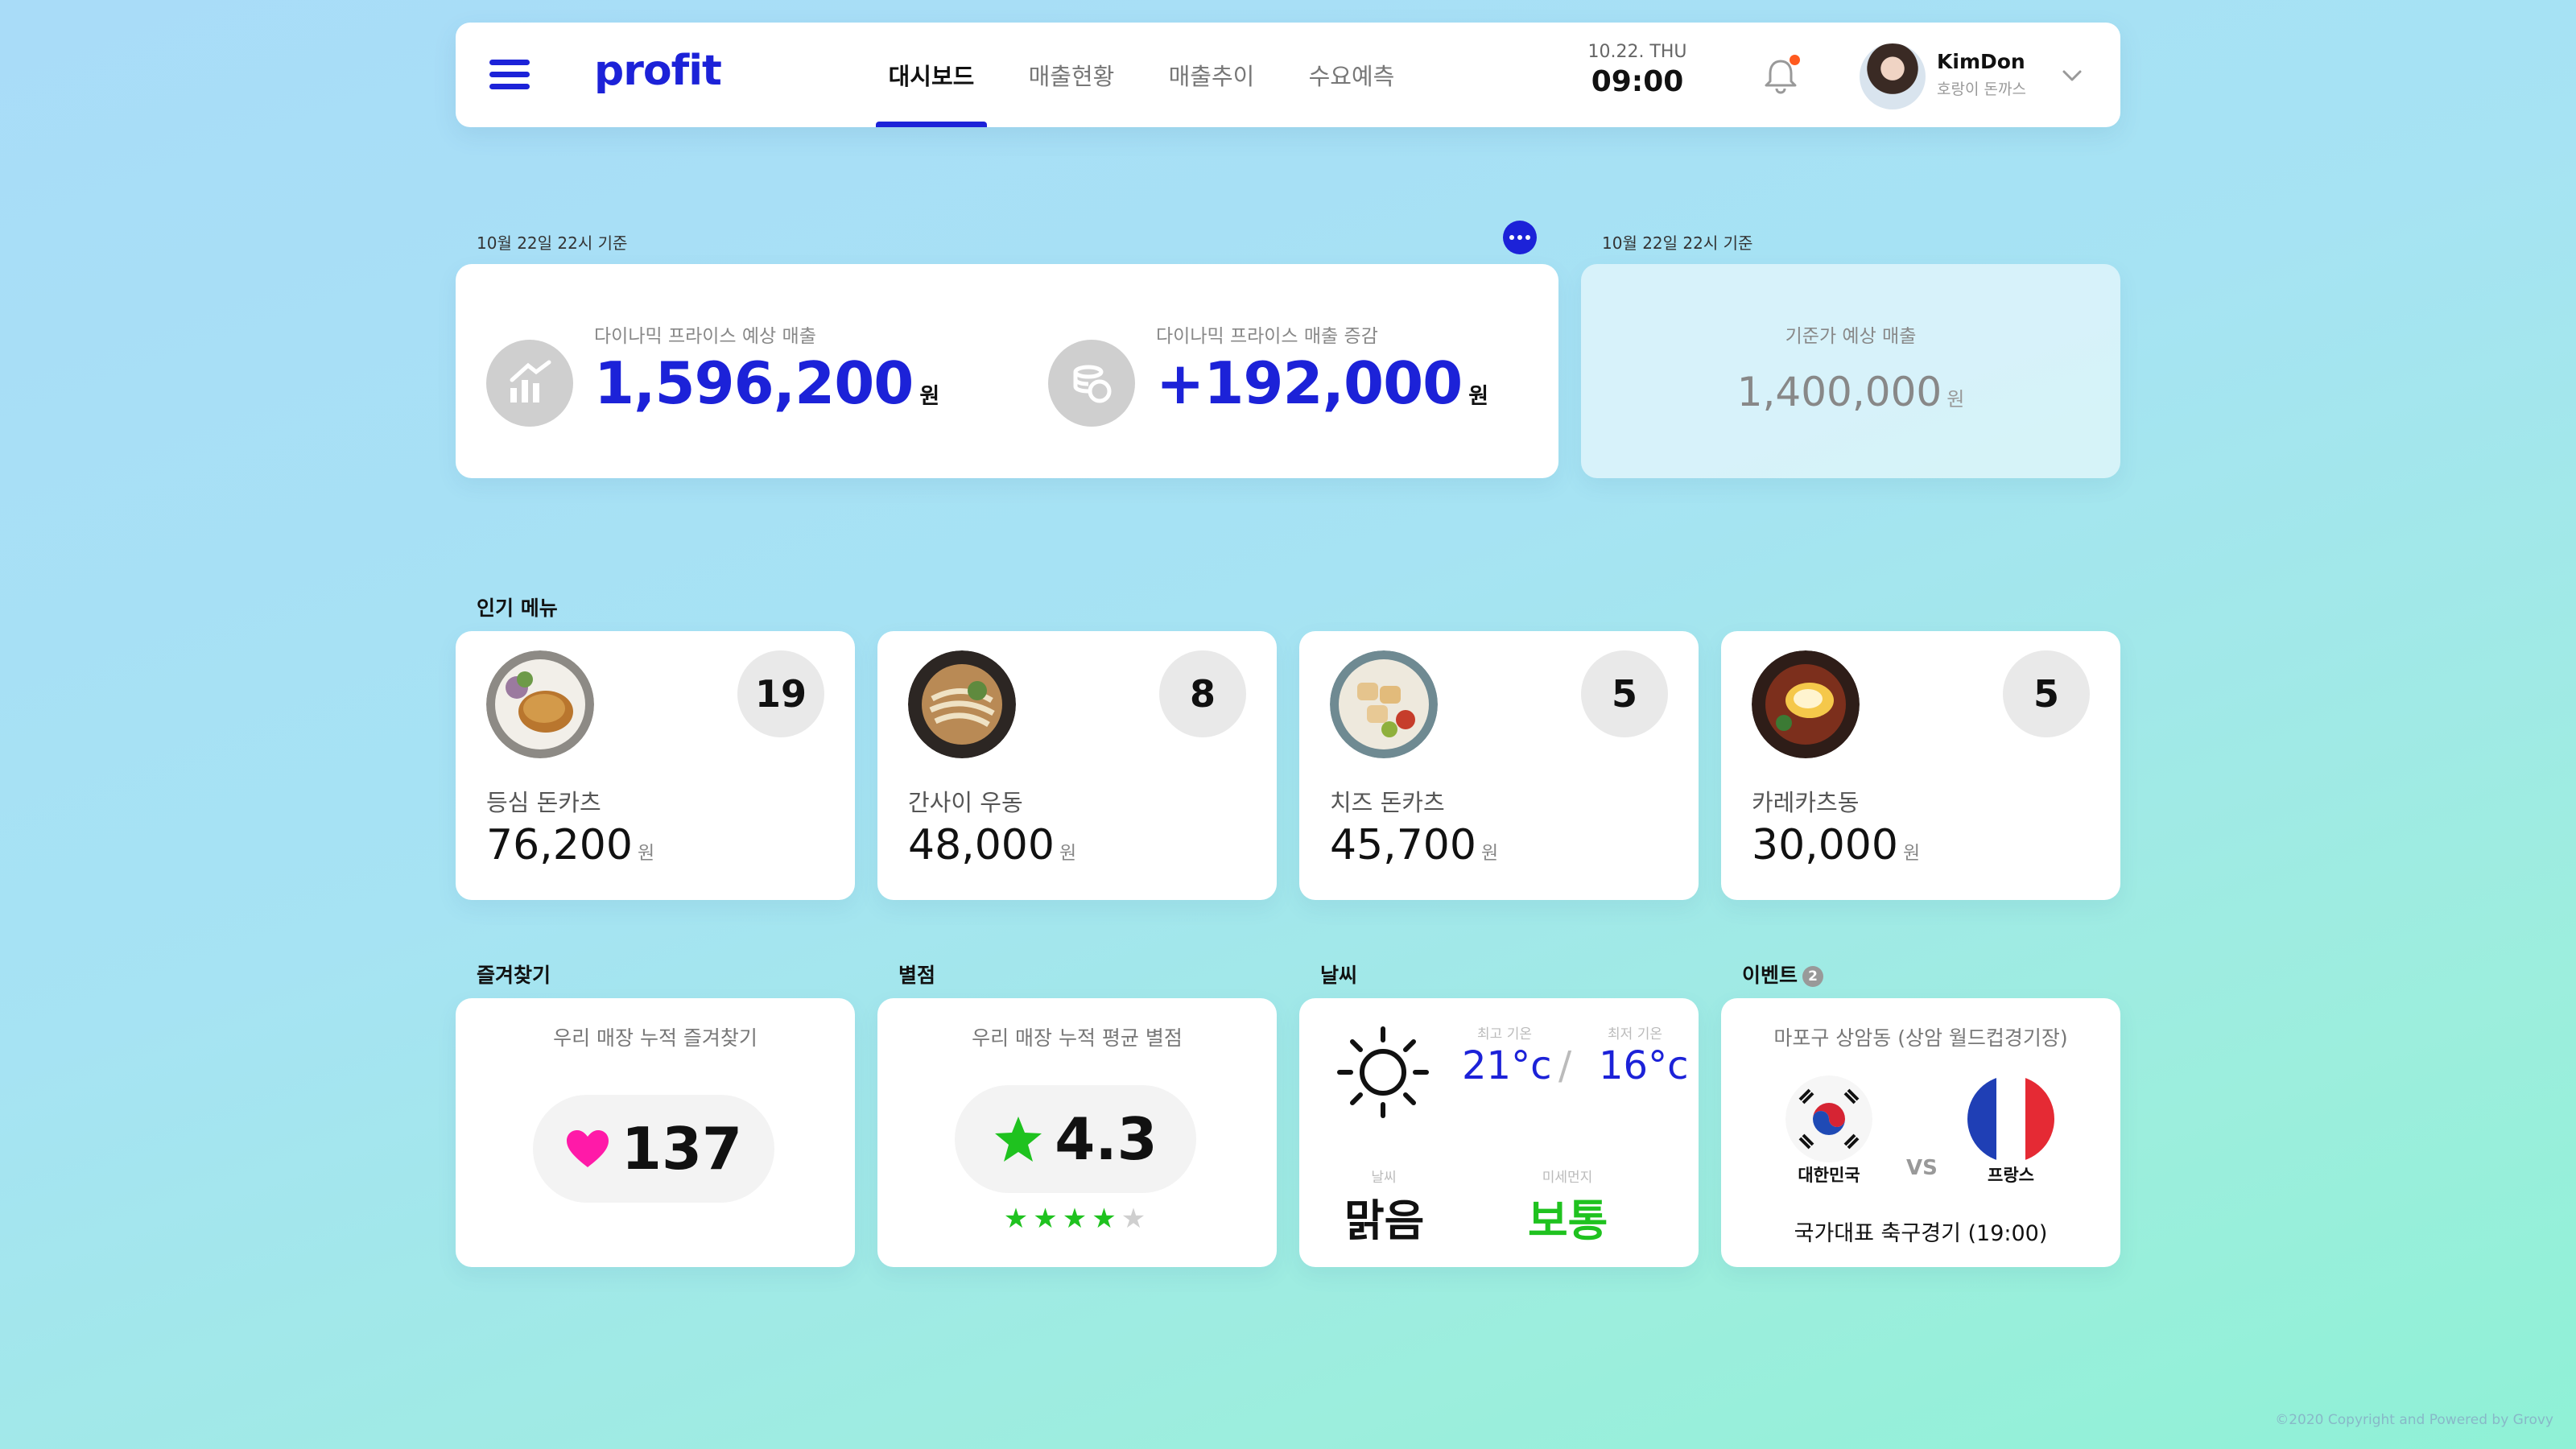 The height and width of the screenshot is (1449, 2576). Describe the element at coordinates (1770, 975) in the screenshot. I see `event-title: 이벤트` at that location.